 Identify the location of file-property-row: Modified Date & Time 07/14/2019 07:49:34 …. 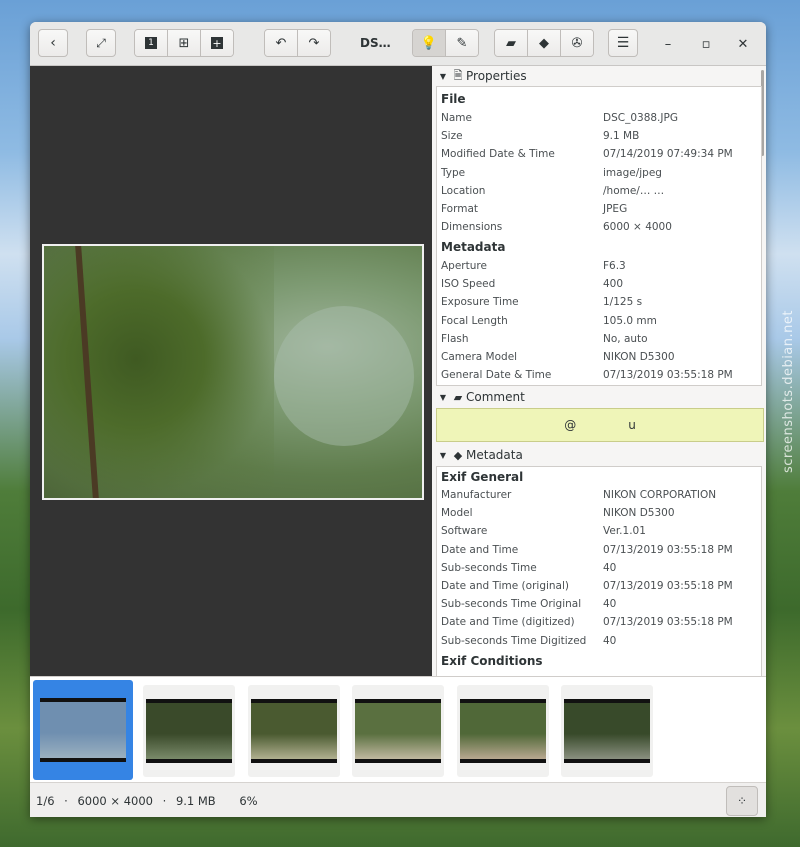
(600, 157).